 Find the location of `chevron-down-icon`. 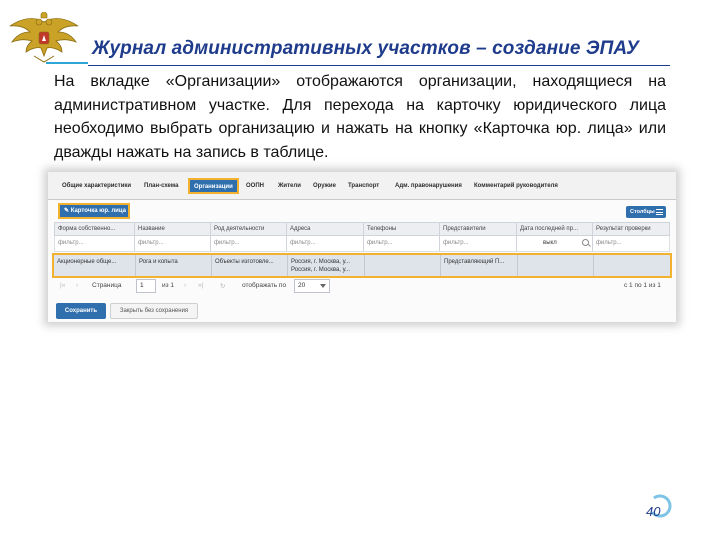

chevron-down-icon is located at coordinates (323, 286).